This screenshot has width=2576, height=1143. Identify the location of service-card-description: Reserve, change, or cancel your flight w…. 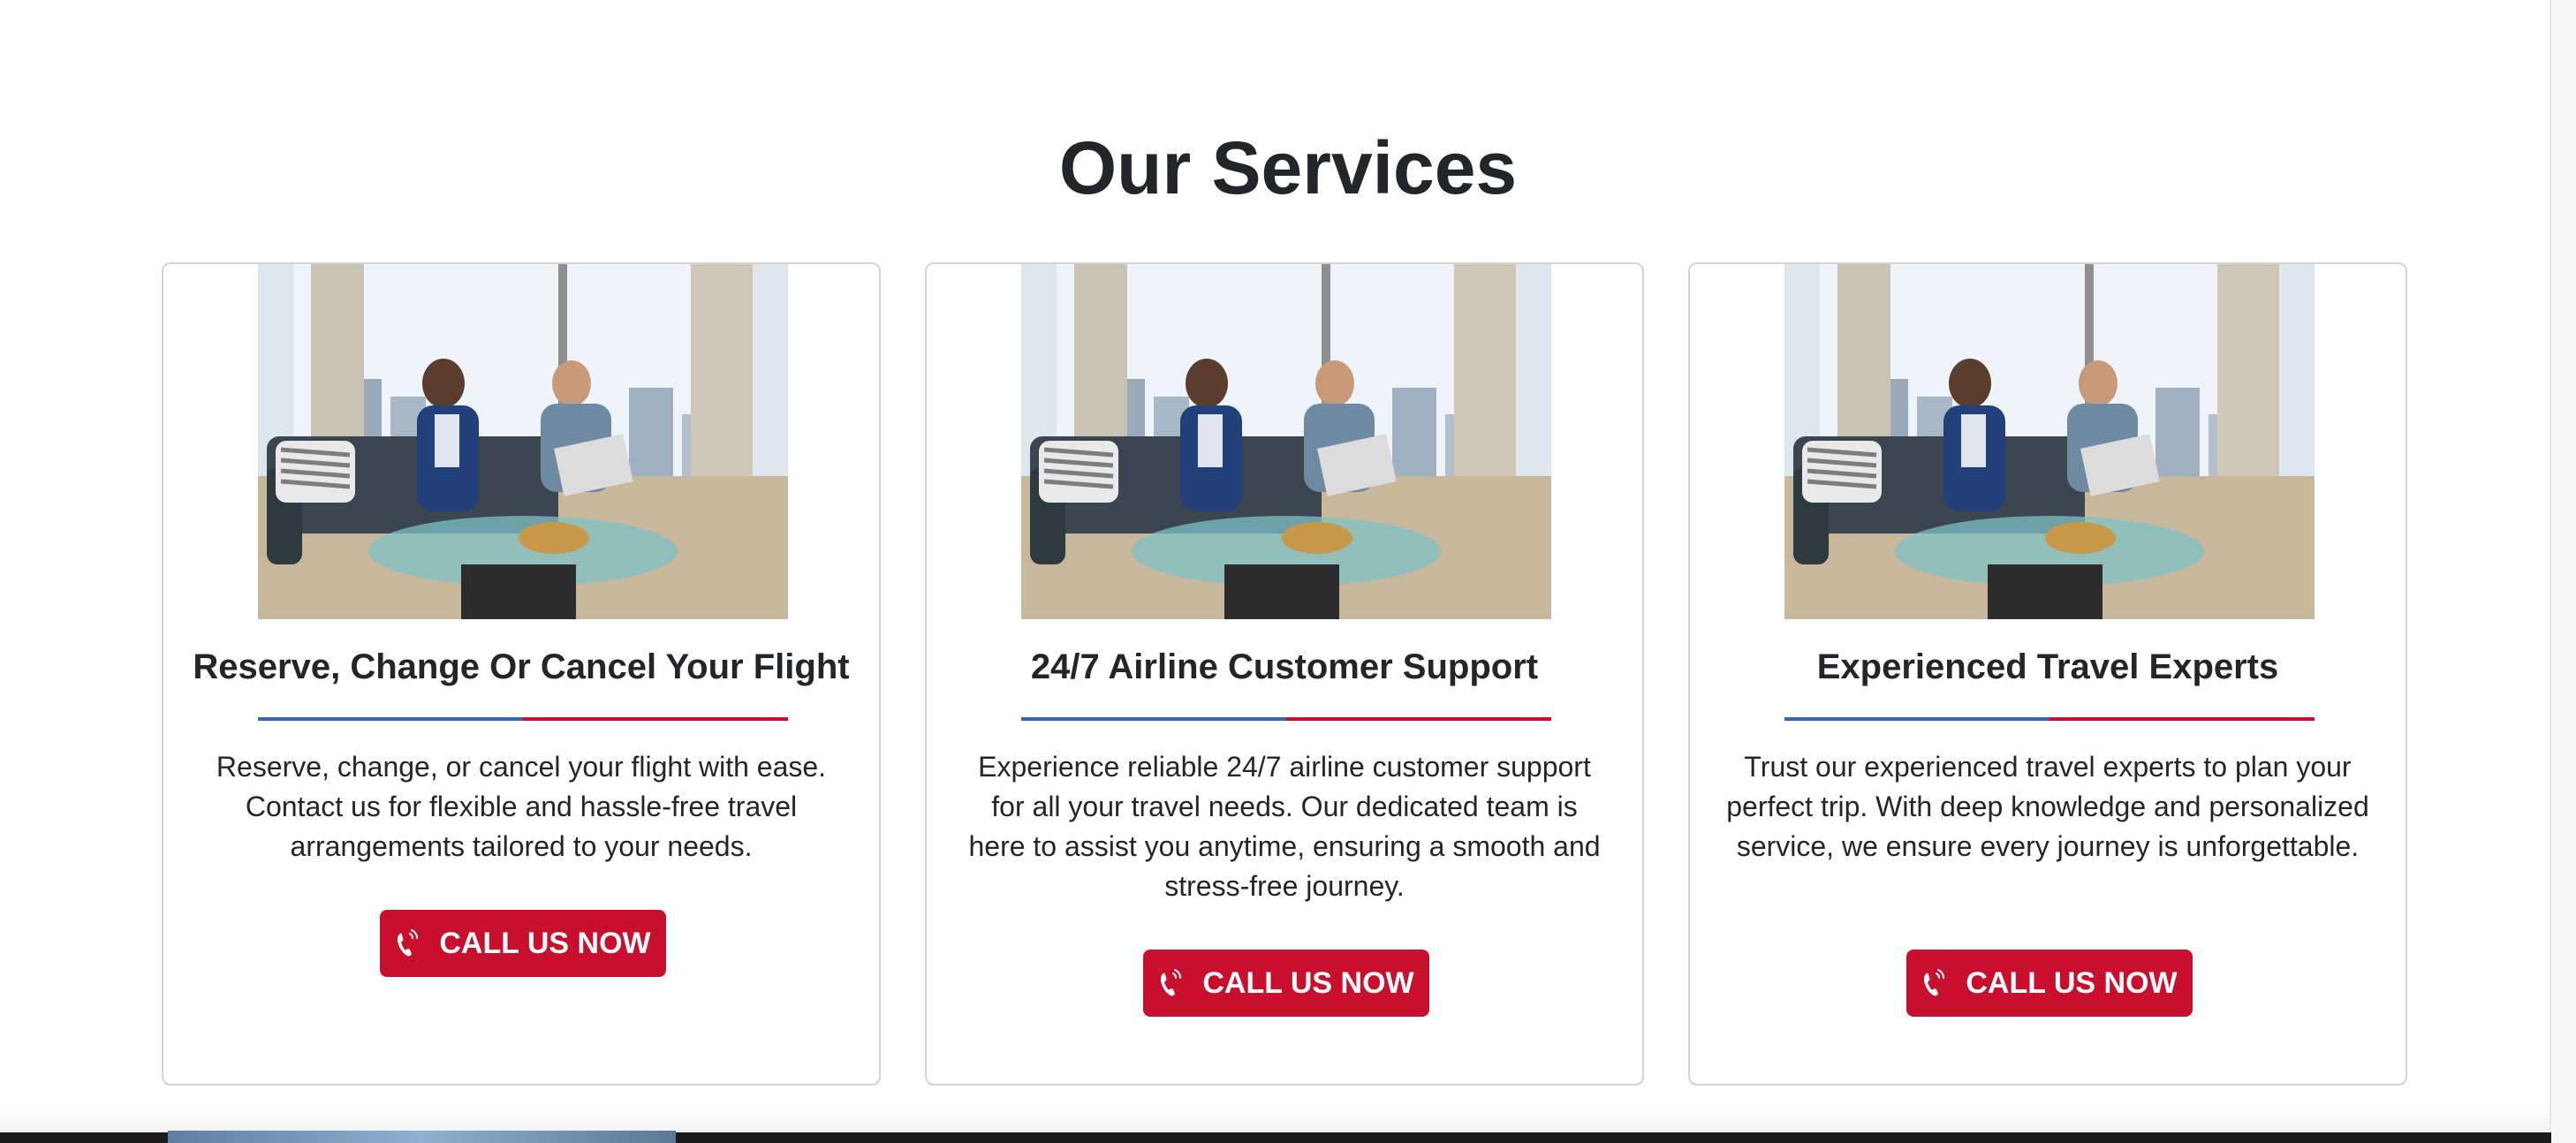
(522, 806).